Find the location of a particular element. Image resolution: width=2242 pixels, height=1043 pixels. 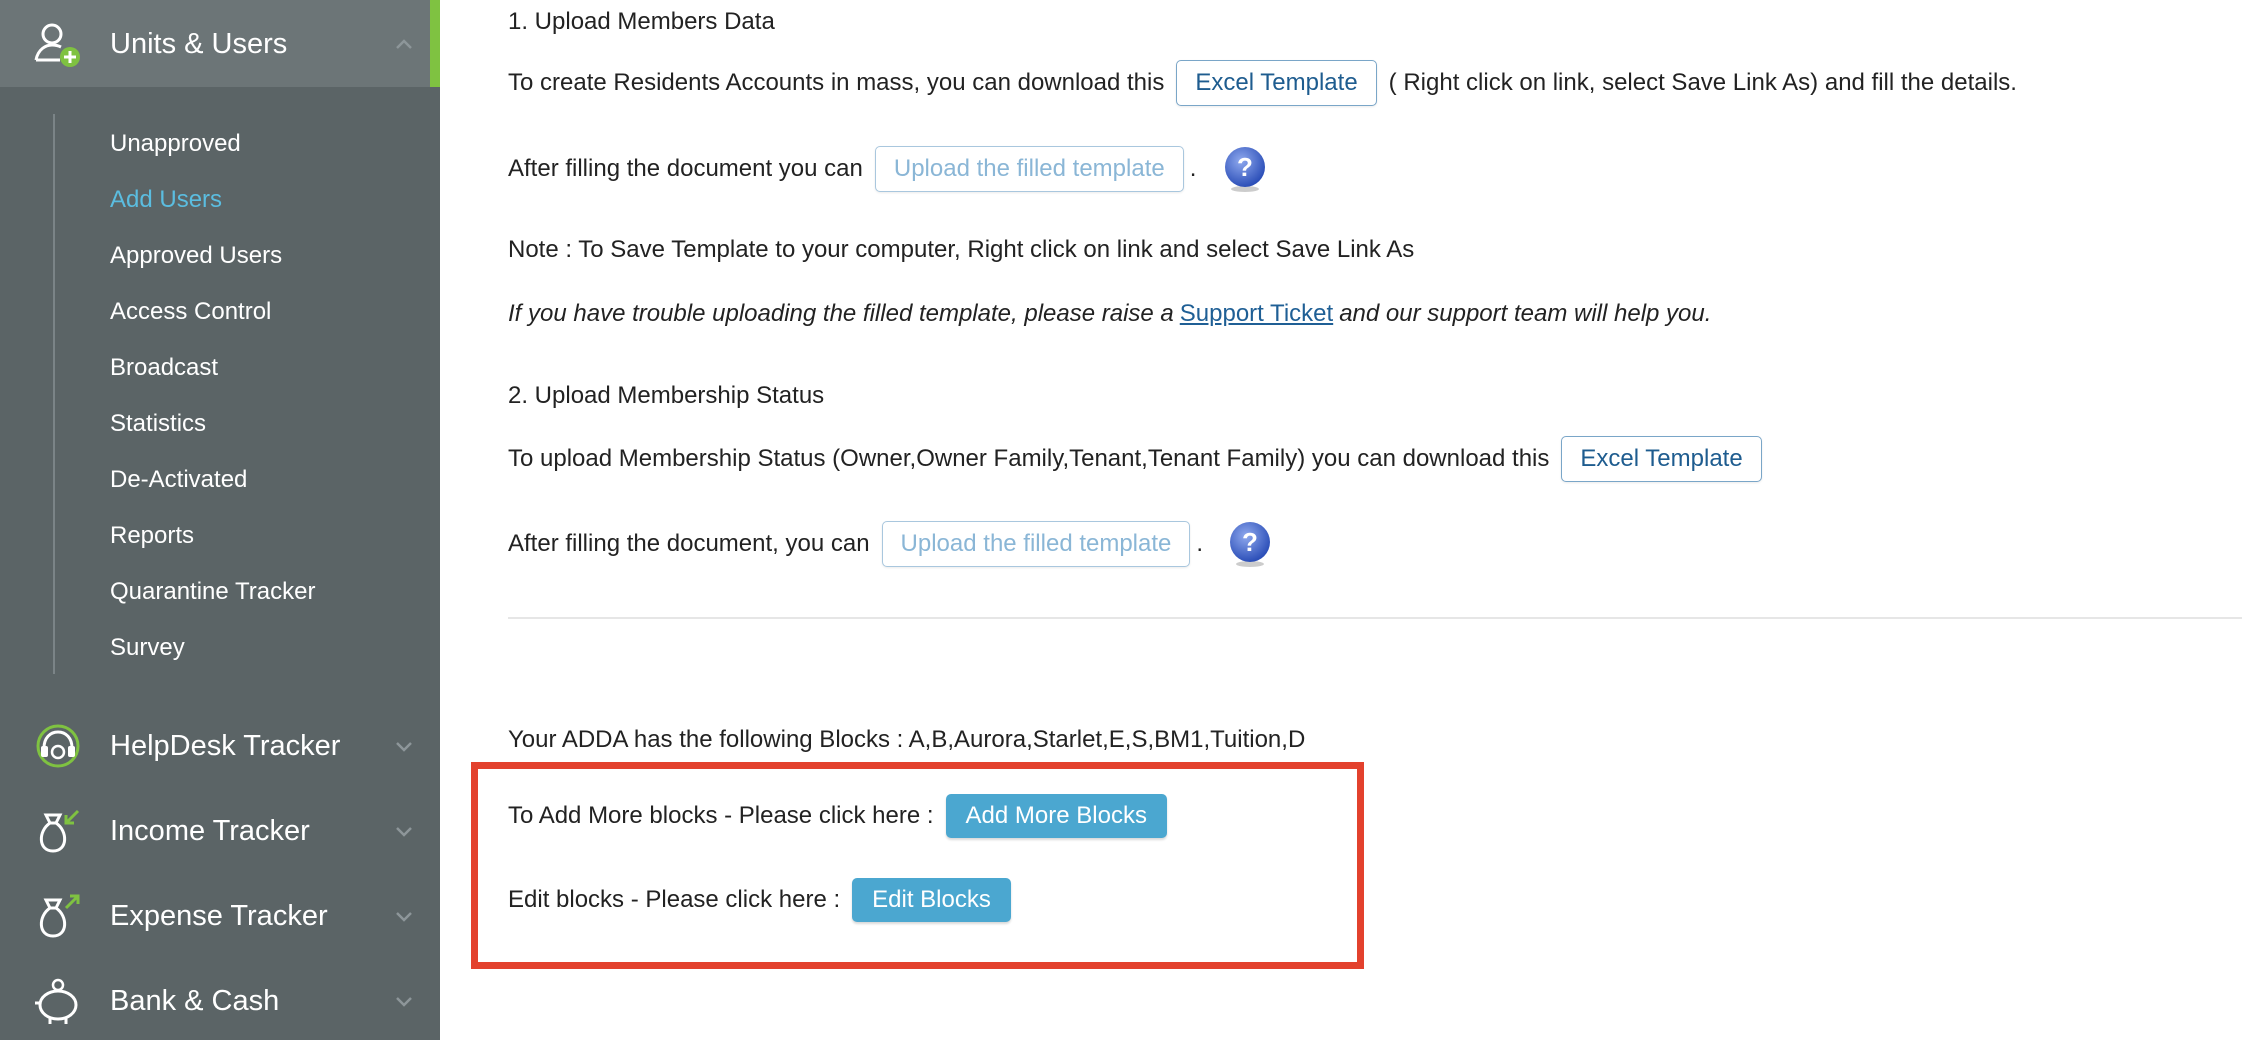

sidebar-item-reports: Reports is located at coordinates (152, 536).